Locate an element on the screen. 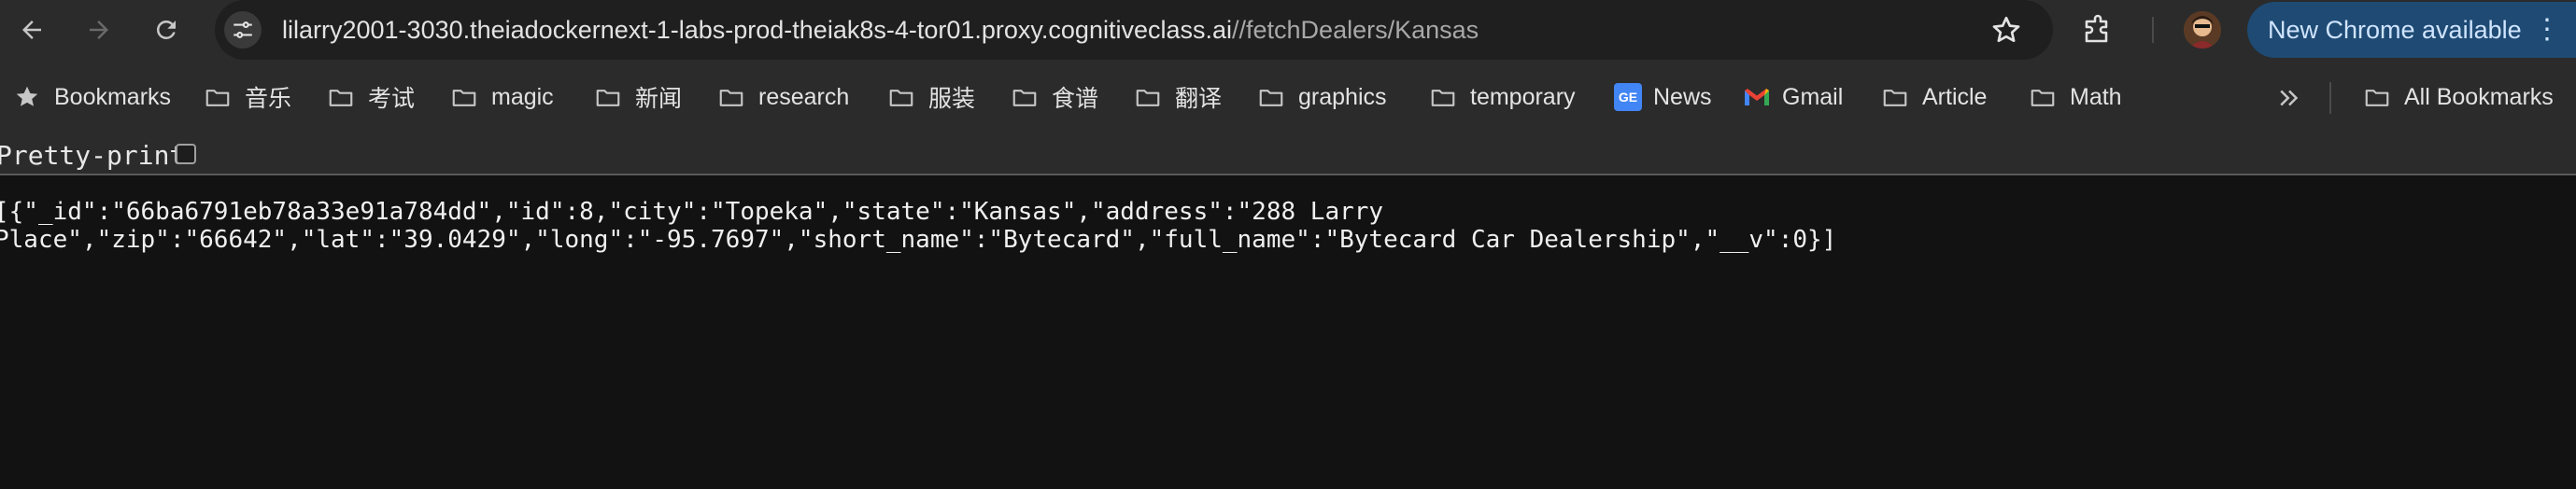 This screenshot has width=2576, height=489. bookmark-folder-translate: 翻译 is located at coordinates (1178, 97).